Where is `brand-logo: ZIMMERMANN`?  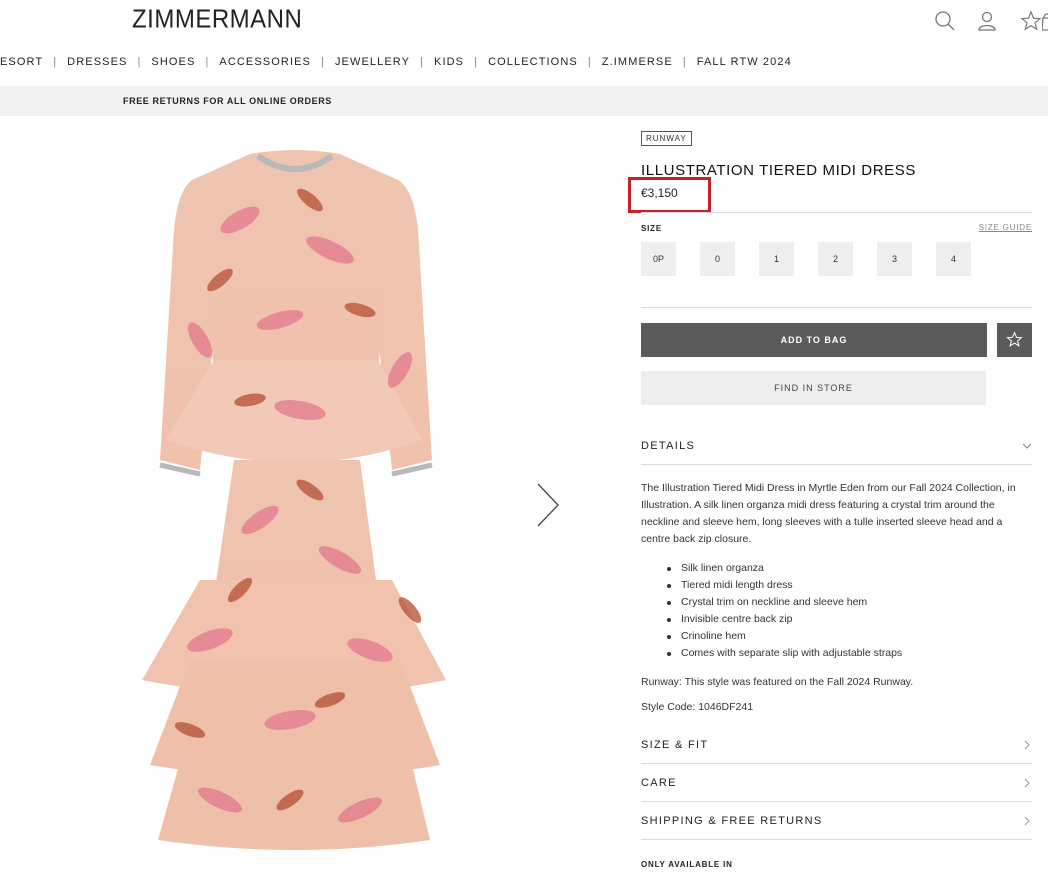
brand-logo: ZIMMERMANN is located at coordinates (217, 20).